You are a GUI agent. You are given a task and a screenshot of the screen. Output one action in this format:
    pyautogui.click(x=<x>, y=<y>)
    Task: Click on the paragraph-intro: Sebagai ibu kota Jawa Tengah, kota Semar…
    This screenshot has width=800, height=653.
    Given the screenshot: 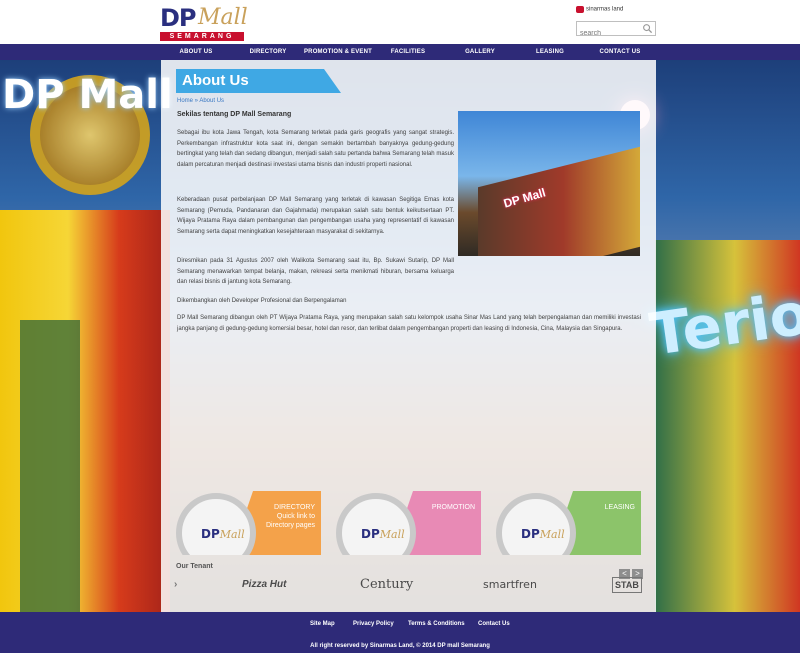 What is the action you would take?
    pyautogui.click(x=315, y=149)
    